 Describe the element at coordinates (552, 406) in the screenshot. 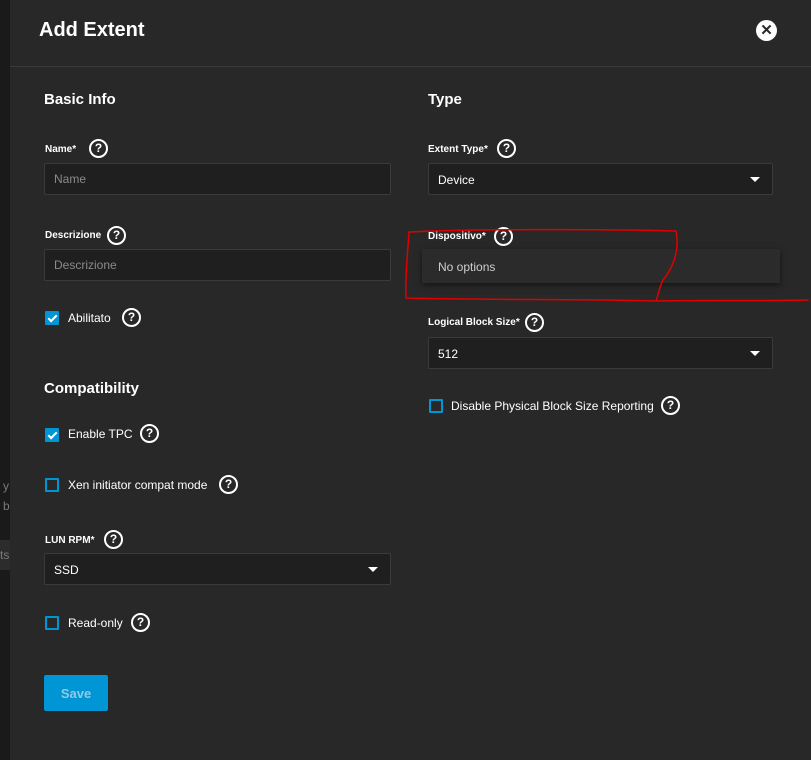

I see `disable-physical-block-label: Disable Physical Block Size Reporting` at that location.